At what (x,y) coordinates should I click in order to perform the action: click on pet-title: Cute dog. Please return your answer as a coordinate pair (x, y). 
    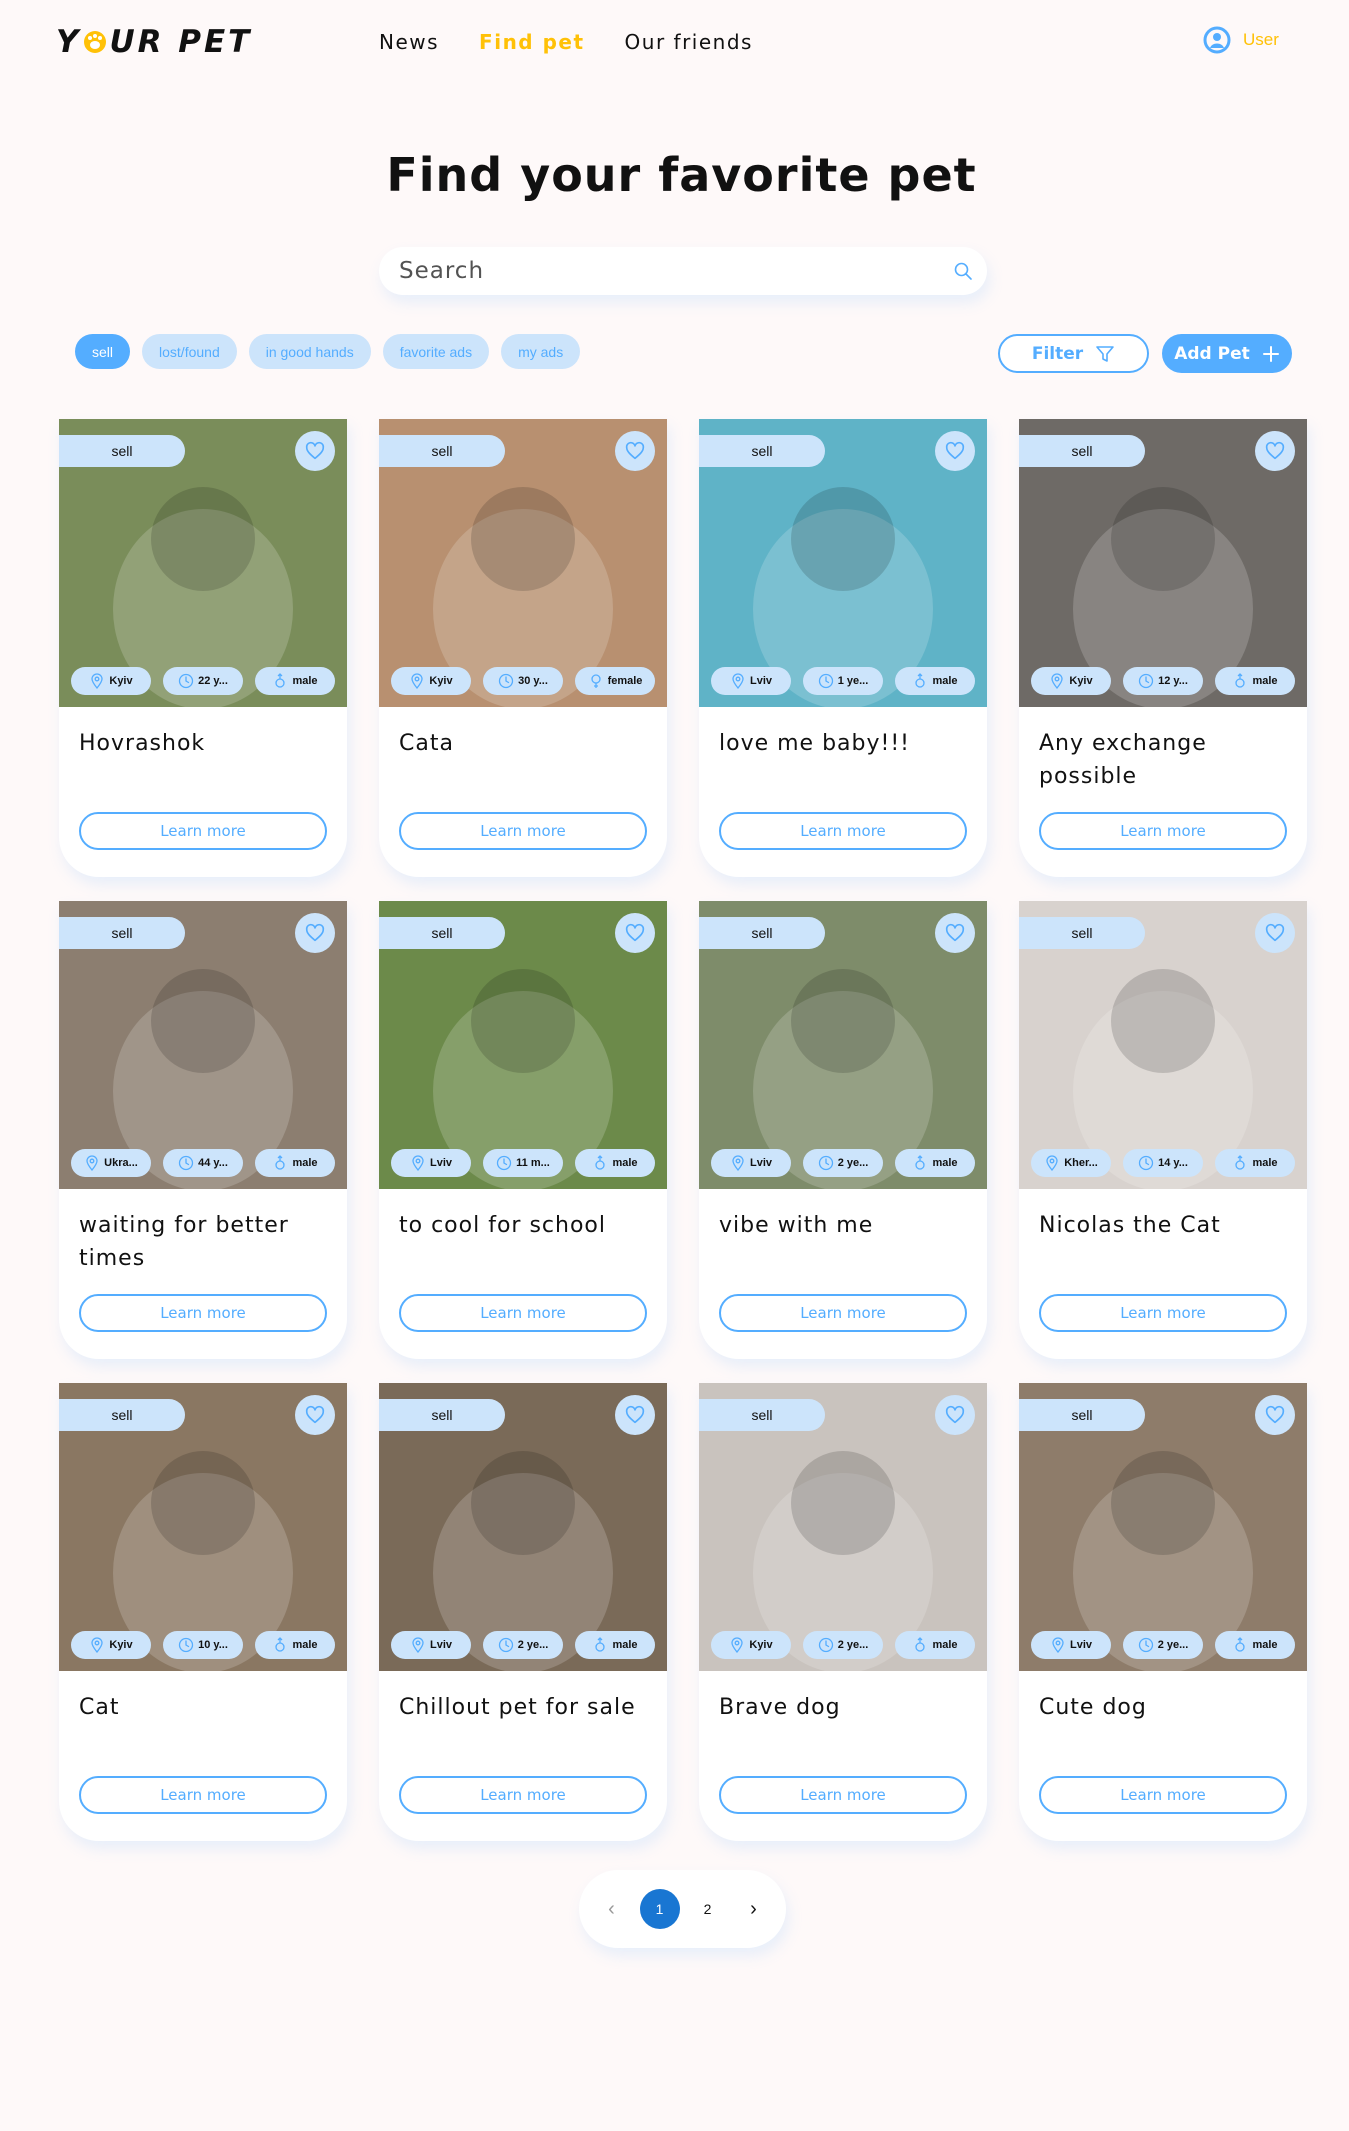
    Looking at the image, I should click on (1093, 1707).